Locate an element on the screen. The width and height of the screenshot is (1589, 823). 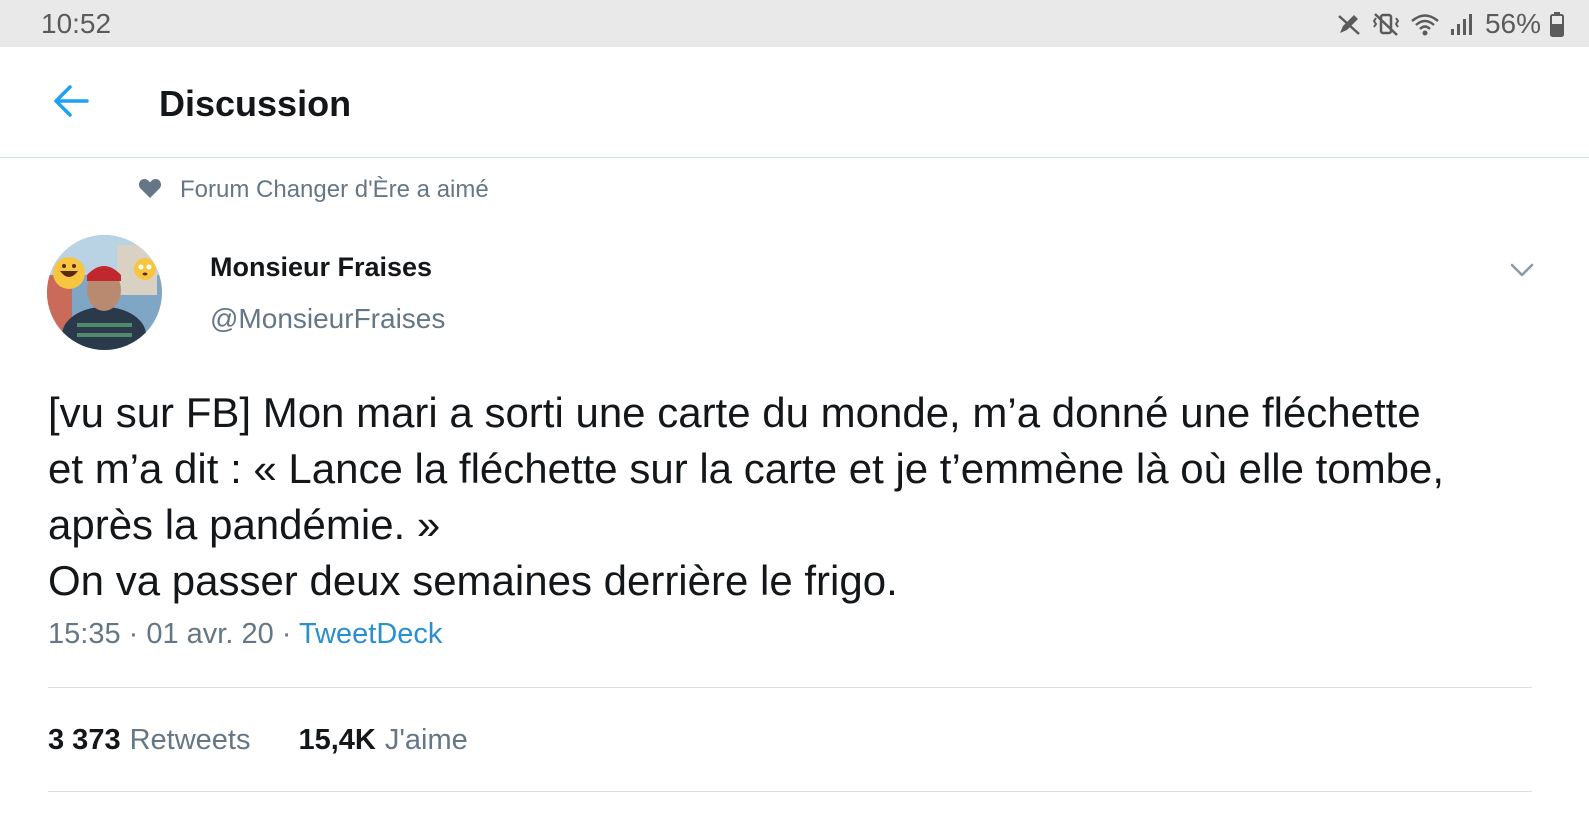
back-button is located at coordinates (71, 103).